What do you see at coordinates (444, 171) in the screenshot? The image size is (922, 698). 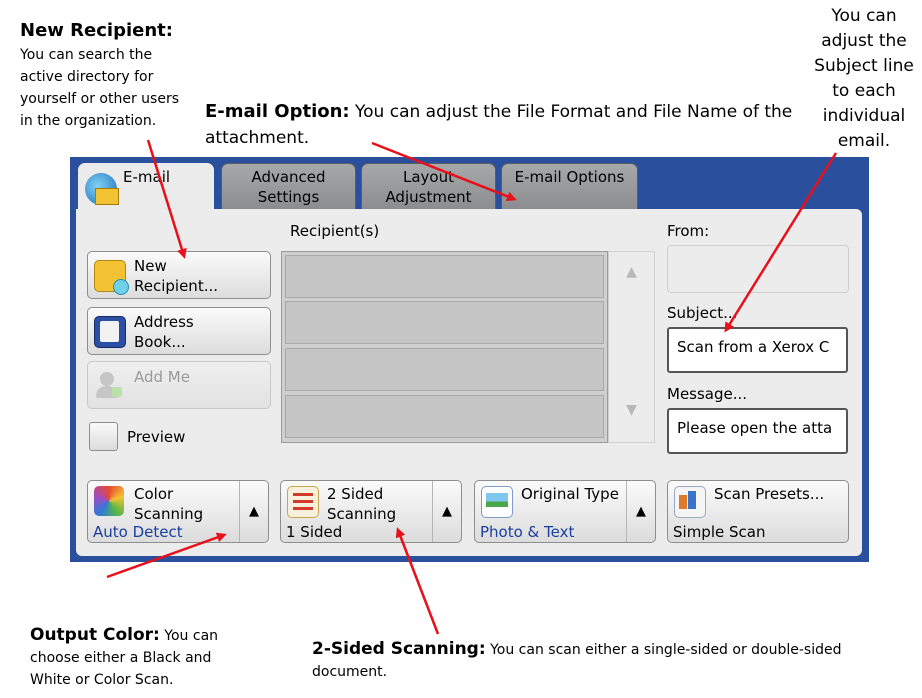 I see `arrow-email-options` at bounding box center [444, 171].